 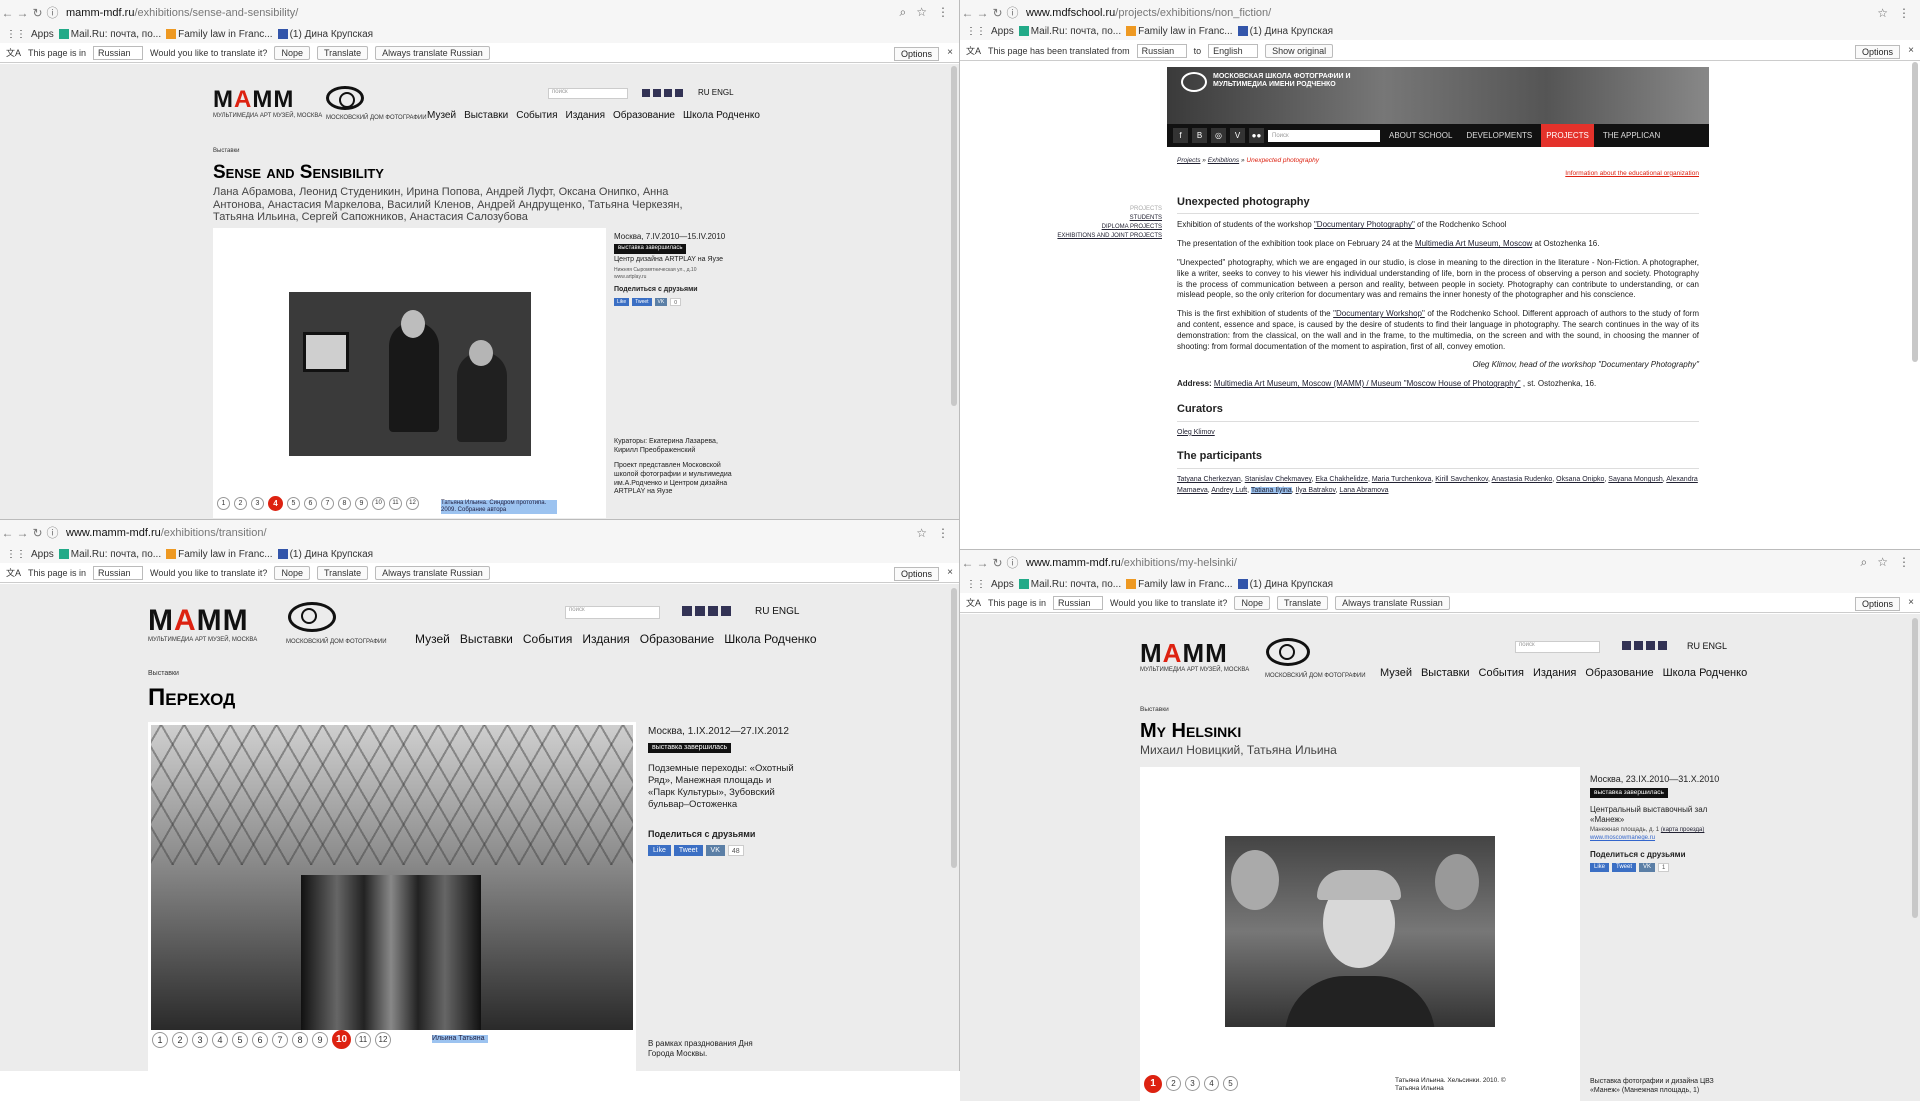 What do you see at coordinates (1316, 490) in the screenshot?
I see `participant-link: Ilya Batrakov` at bounding box center [1316, 490].